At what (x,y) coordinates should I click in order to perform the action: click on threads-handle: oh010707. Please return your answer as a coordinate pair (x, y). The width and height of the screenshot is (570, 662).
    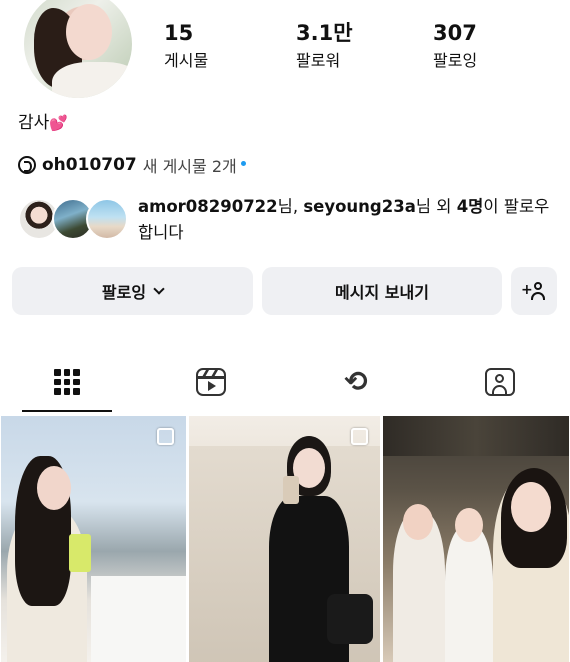
    Looking at the image, I should click on (89, 165).